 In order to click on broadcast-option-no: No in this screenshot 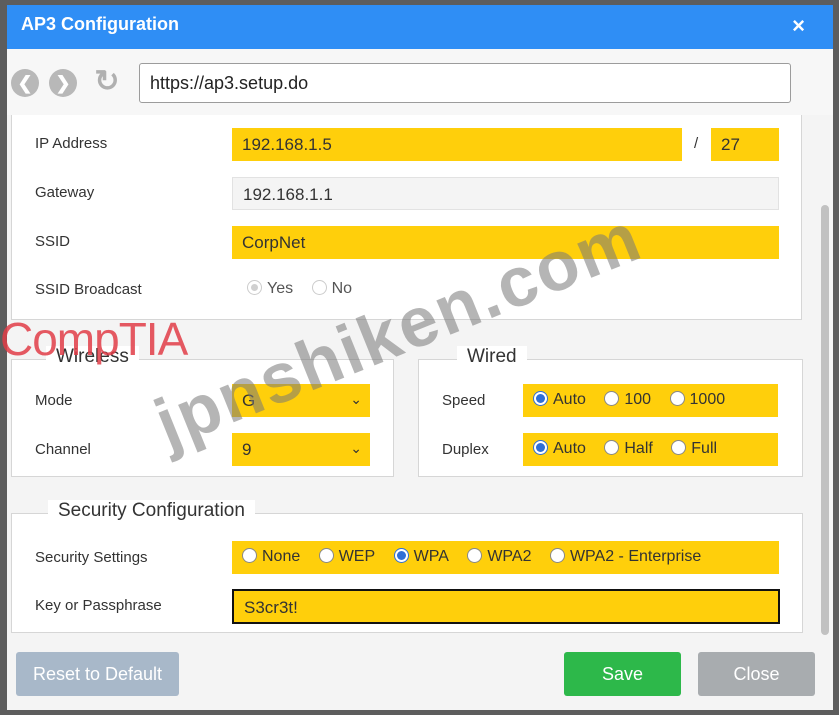, I will do `click(331, 289)`.